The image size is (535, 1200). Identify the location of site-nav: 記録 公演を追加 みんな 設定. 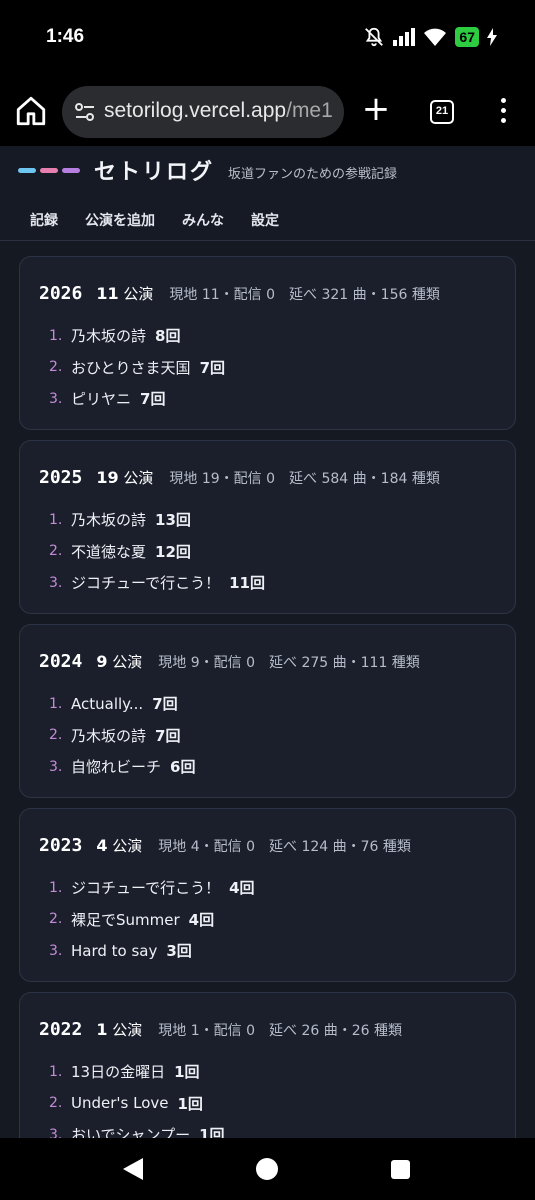
(154, 220).